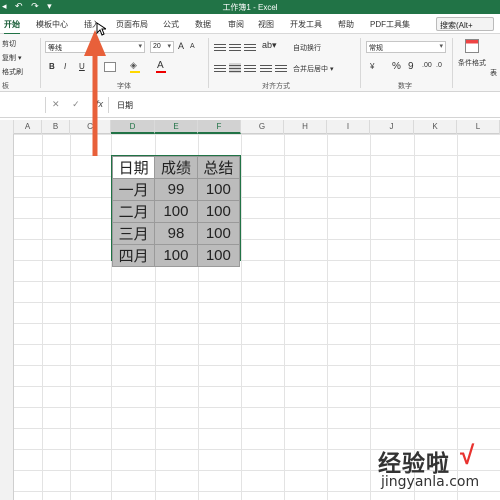  Describe the element at coordinates (467, 455) in the screenshot. I see `watermark-check-icon: √` at that location.